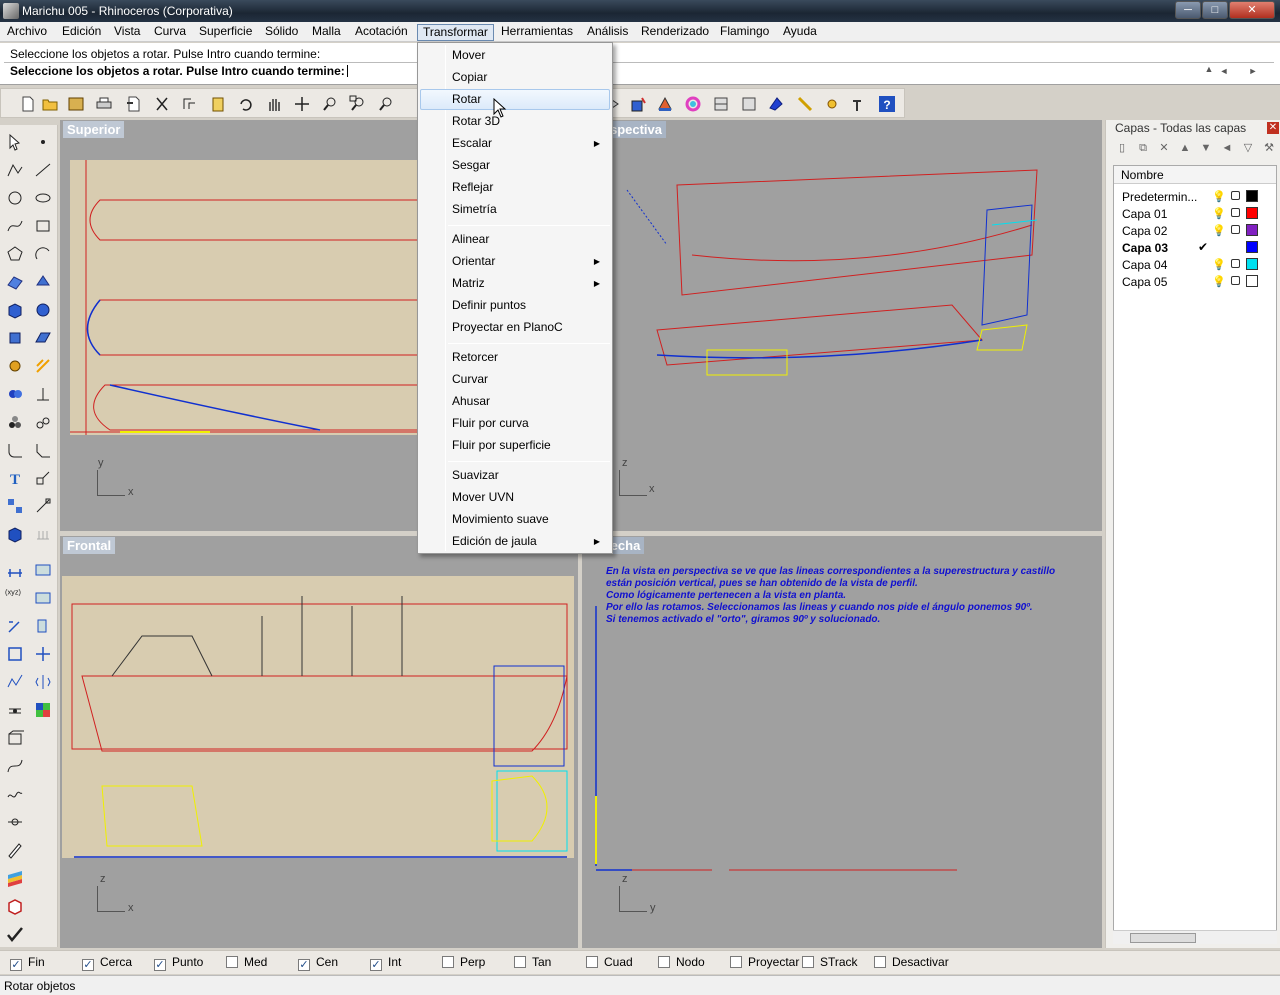 The height and width of the screenshot is (995, 1280). Describe the element at coordinates (776, 104) in the screenshot. I see `shade-icon` at that location.